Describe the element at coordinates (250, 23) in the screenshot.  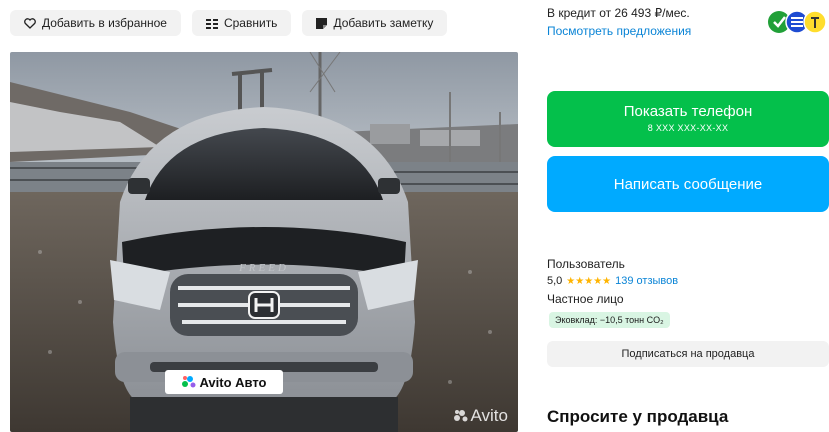
I see `compare-label: Сравнить` at that location.